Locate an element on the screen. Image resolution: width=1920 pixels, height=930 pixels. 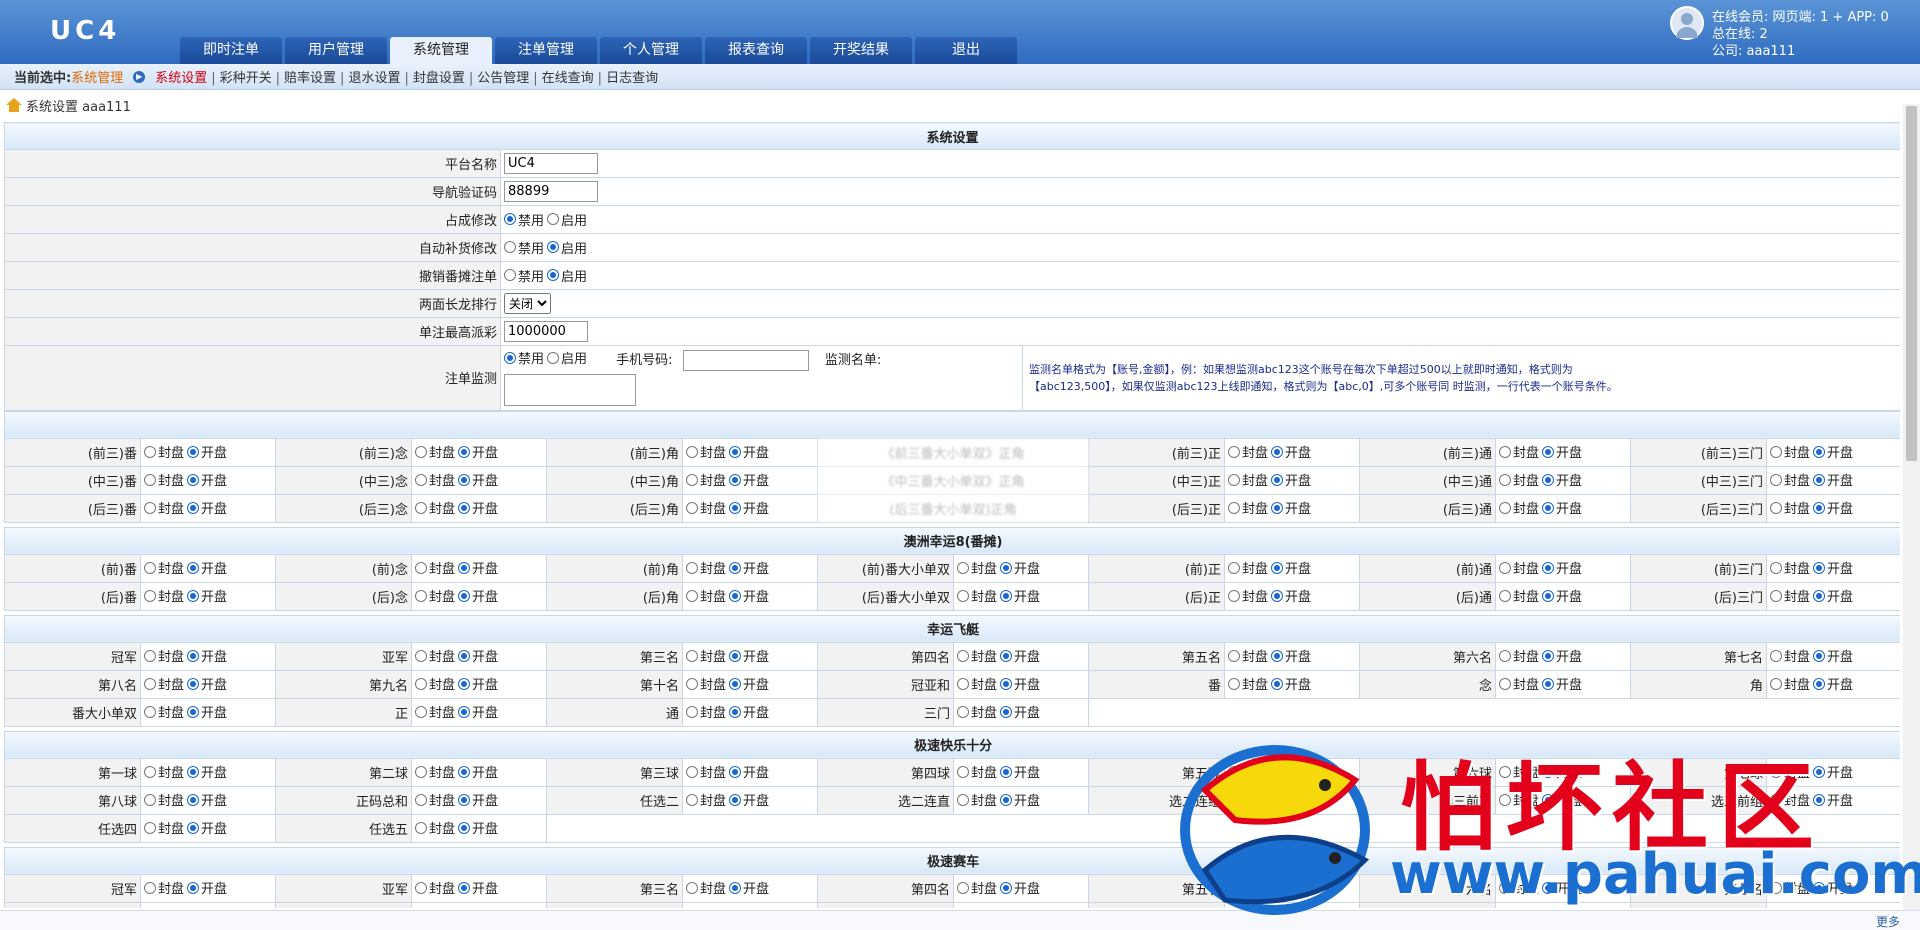
platform-name-input is located at coordinates (551, 163).